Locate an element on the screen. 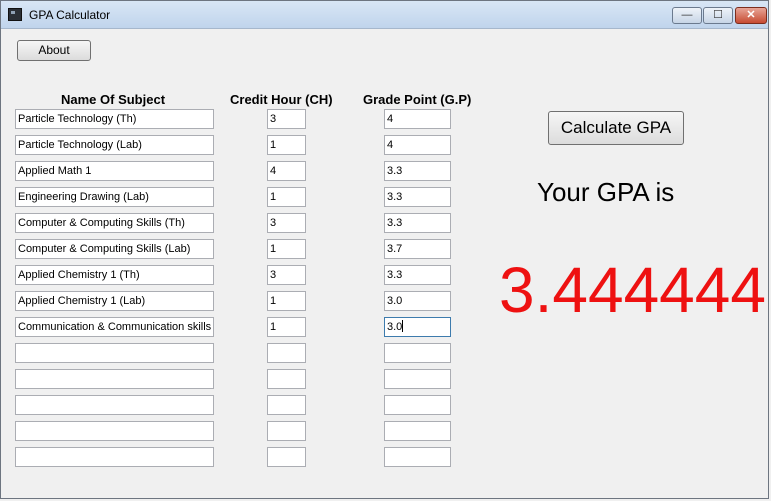  gpa-label: Your GPA is is located at coordinates (606, 192).